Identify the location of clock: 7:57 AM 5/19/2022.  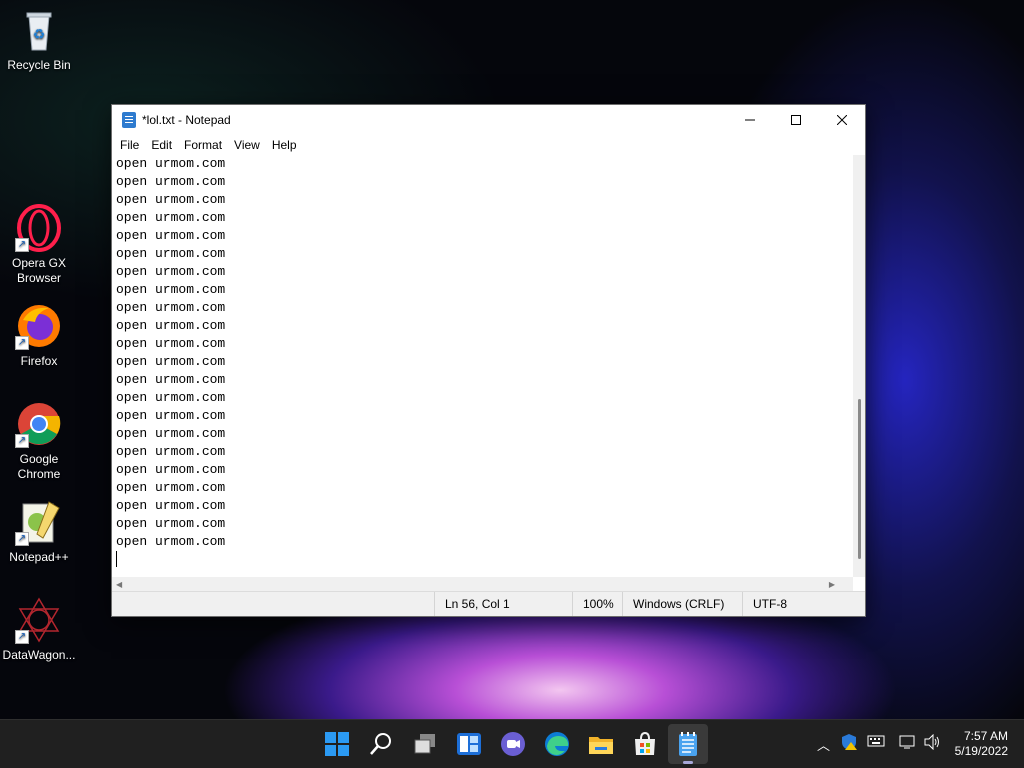
(981, 744).